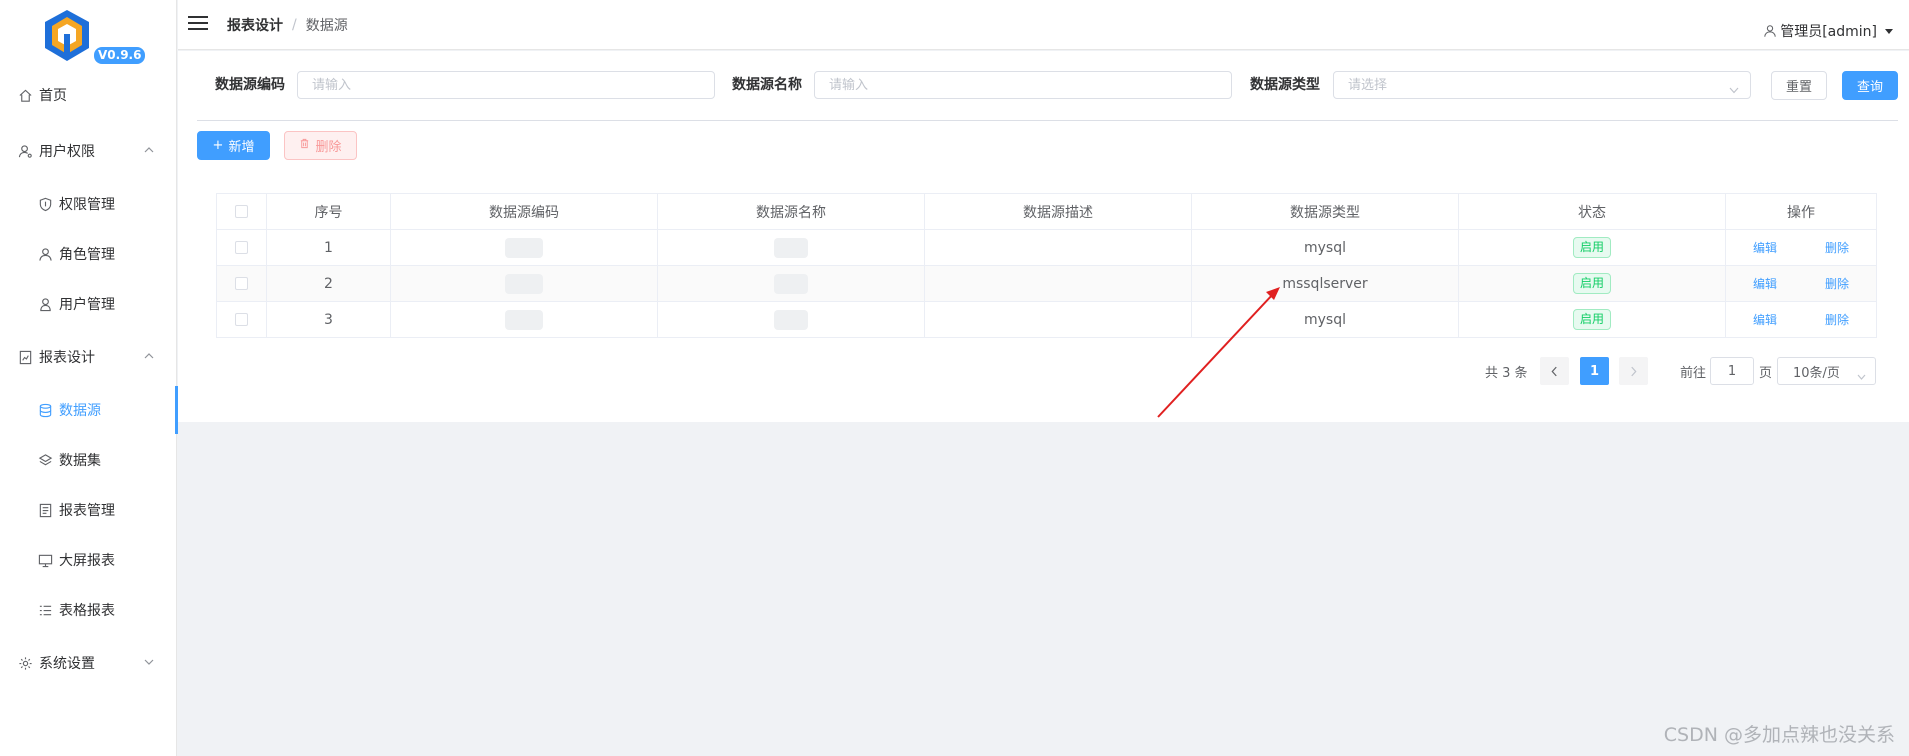 The image size is (1909, 756). I want to click on next-page-button, so click(1633, 371).